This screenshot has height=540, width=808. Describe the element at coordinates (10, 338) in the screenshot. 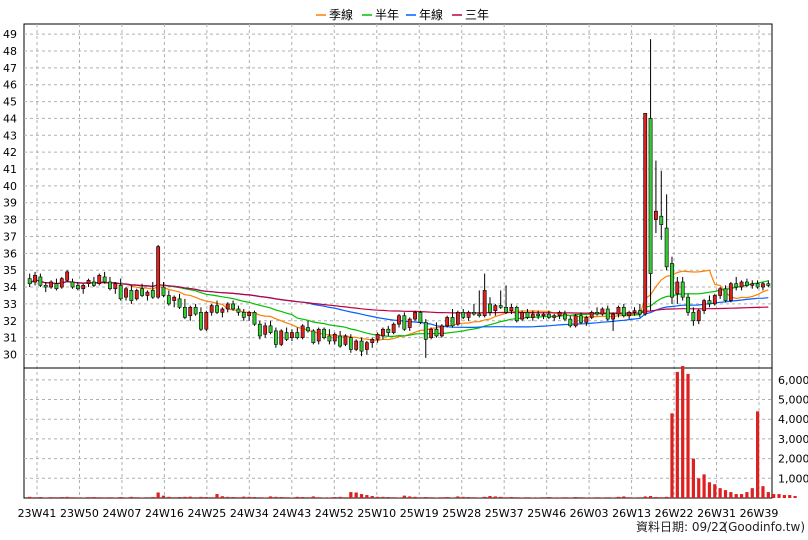

I see `price-tick-label: 31` at that location.